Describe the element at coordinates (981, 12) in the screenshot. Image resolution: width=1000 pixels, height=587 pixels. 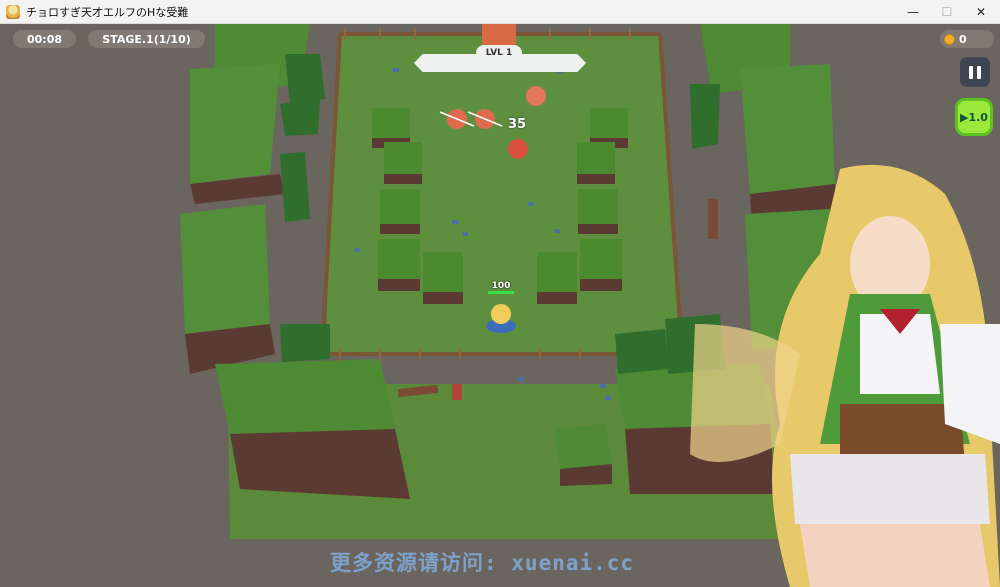
I see `close-button: ✕` at that location.